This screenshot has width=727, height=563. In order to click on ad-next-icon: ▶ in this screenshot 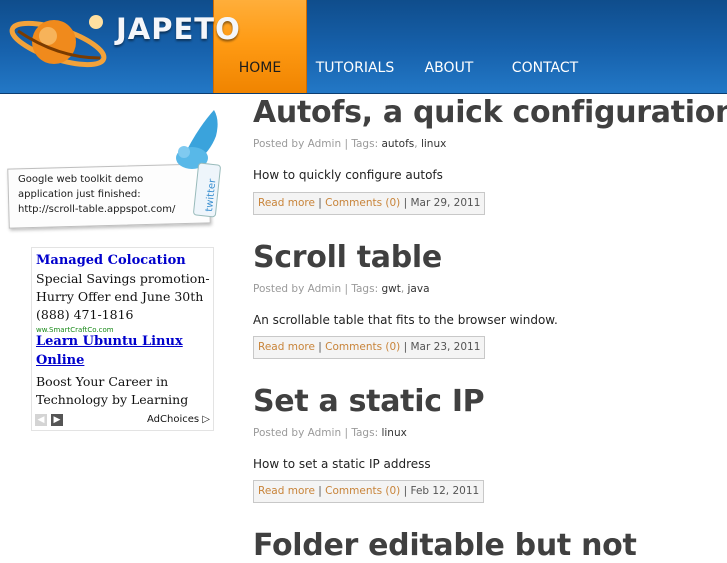, I will do `click(57, 420)`.